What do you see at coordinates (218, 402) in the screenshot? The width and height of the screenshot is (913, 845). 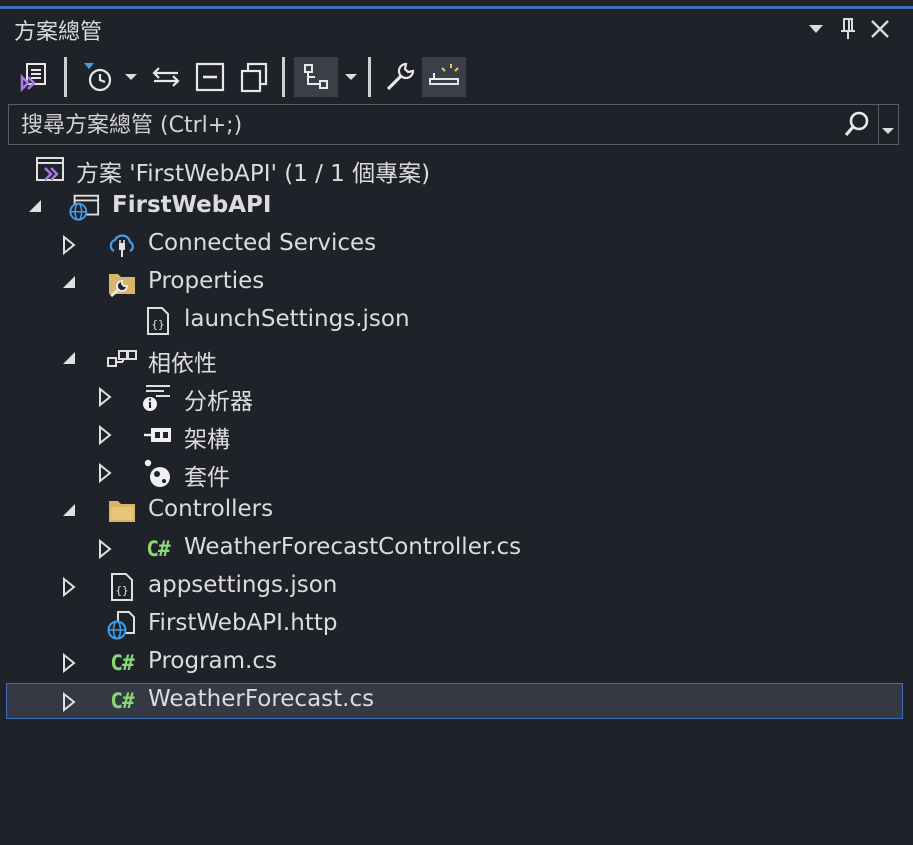 I see `tree-item-label: 分析器` at bounding box center [218, 402].